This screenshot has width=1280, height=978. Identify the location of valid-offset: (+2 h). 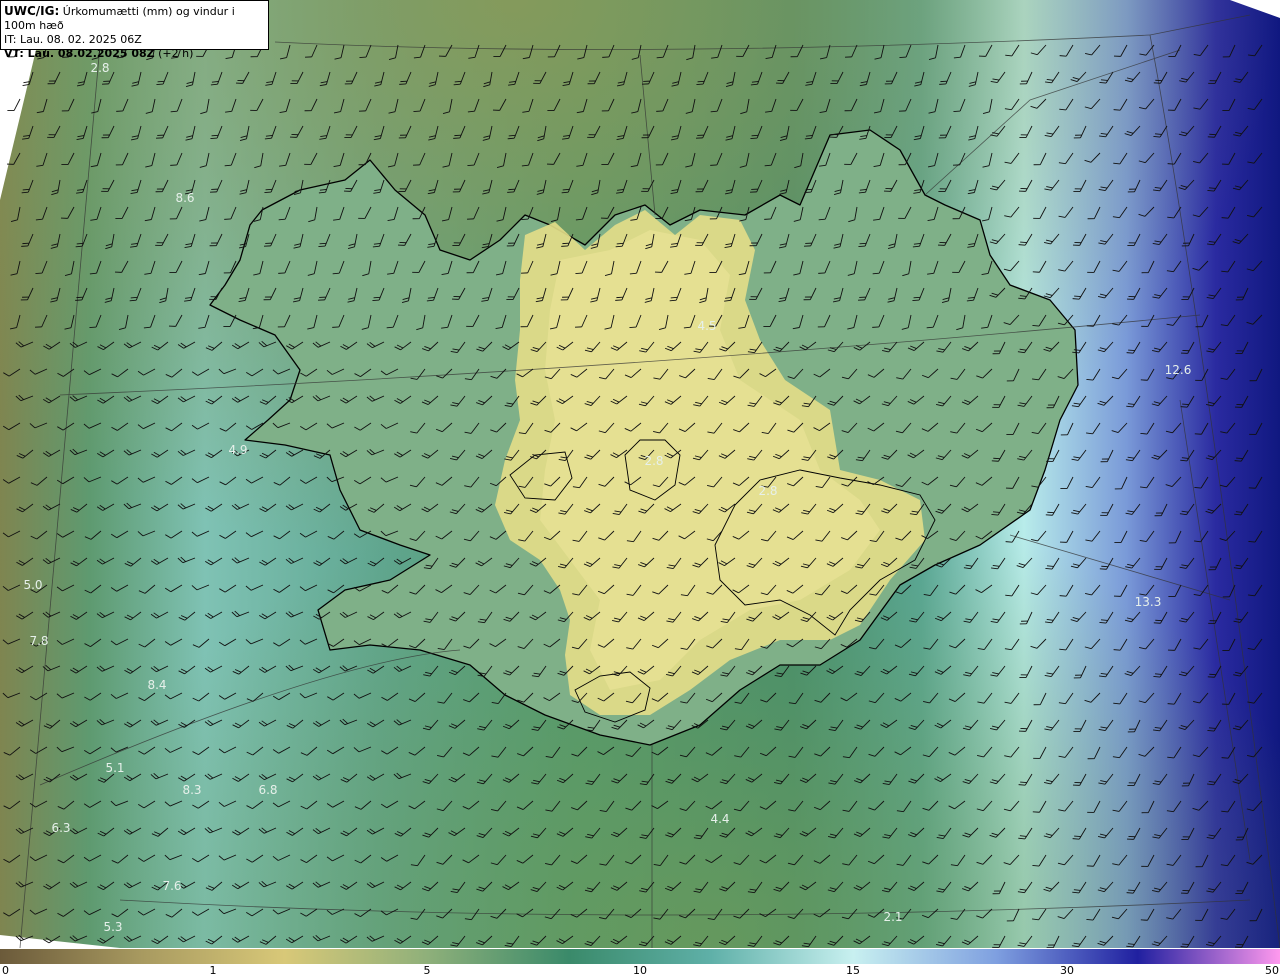
(176, 53).